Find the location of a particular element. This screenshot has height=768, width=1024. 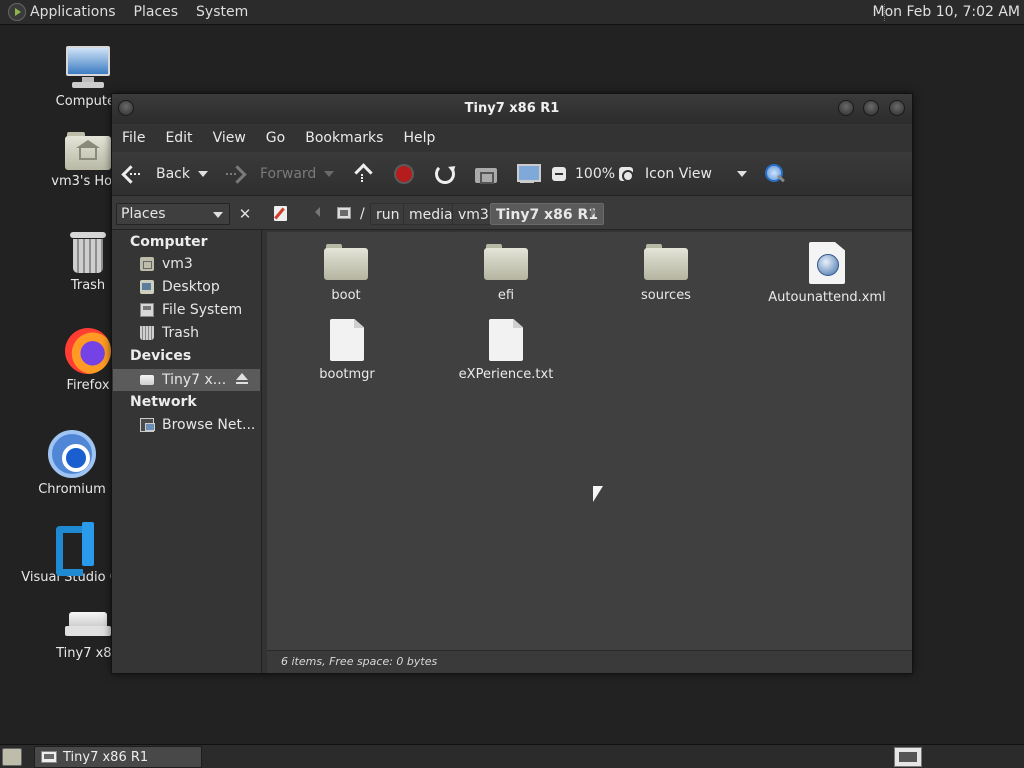

forward-label: Forward is located at coordinates (288, 174).